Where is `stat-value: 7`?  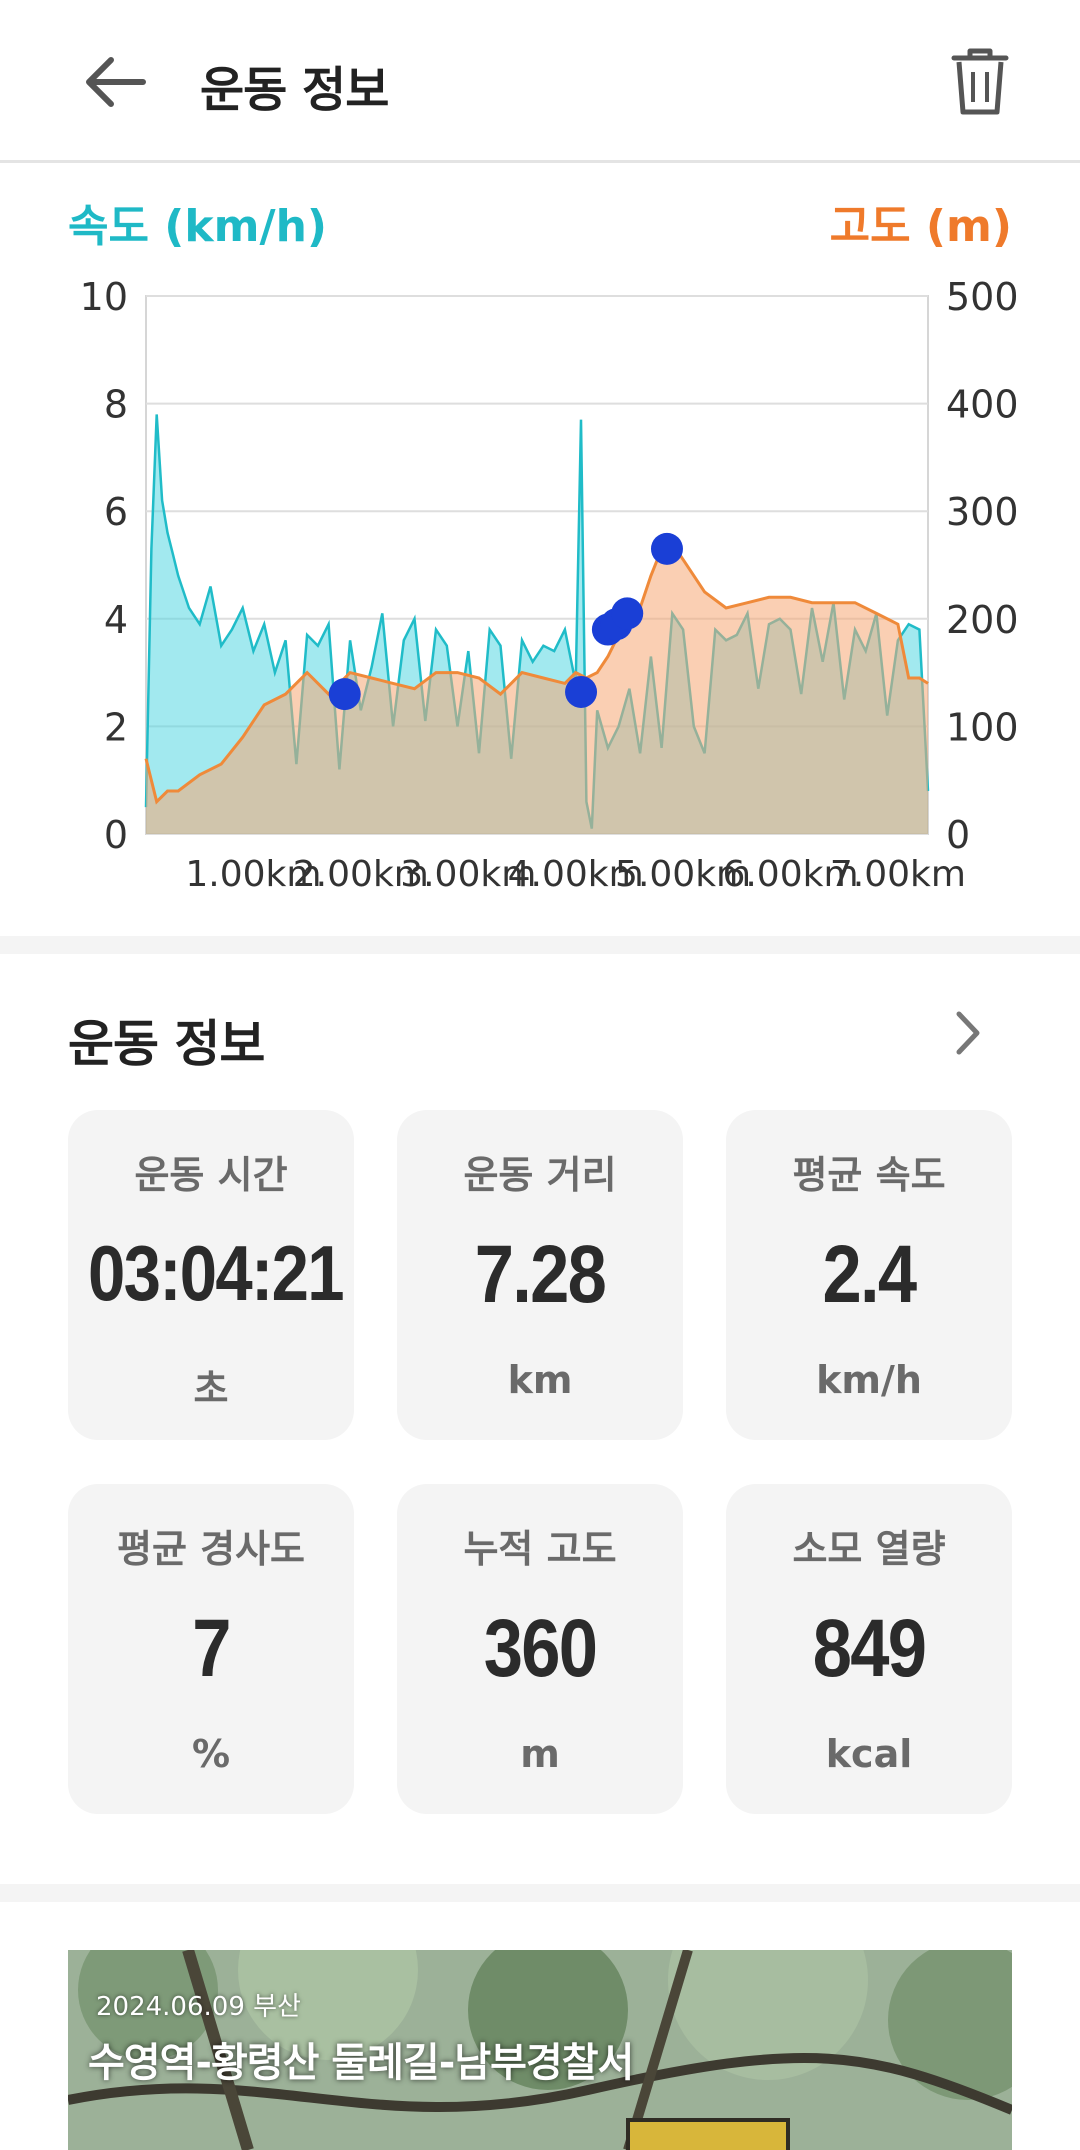 stat-value: 7 is located at coordinates (211, 1648).